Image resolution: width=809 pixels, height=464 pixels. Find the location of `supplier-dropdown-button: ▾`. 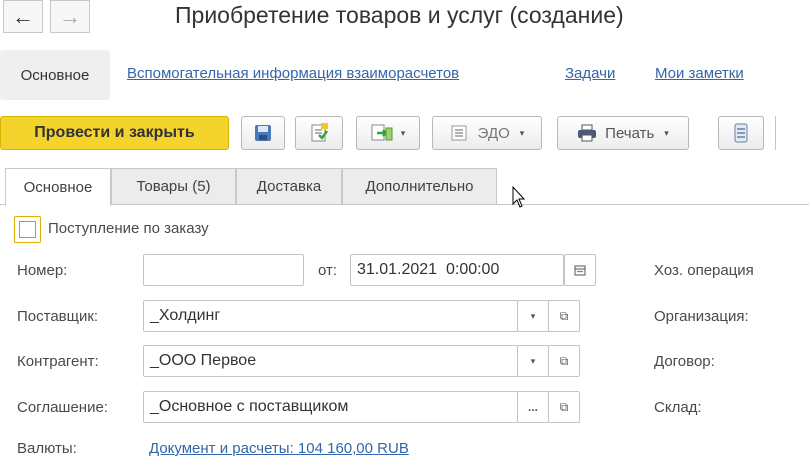

supplier-dropdown-button: ▾ is located at coordinates (533, 316).